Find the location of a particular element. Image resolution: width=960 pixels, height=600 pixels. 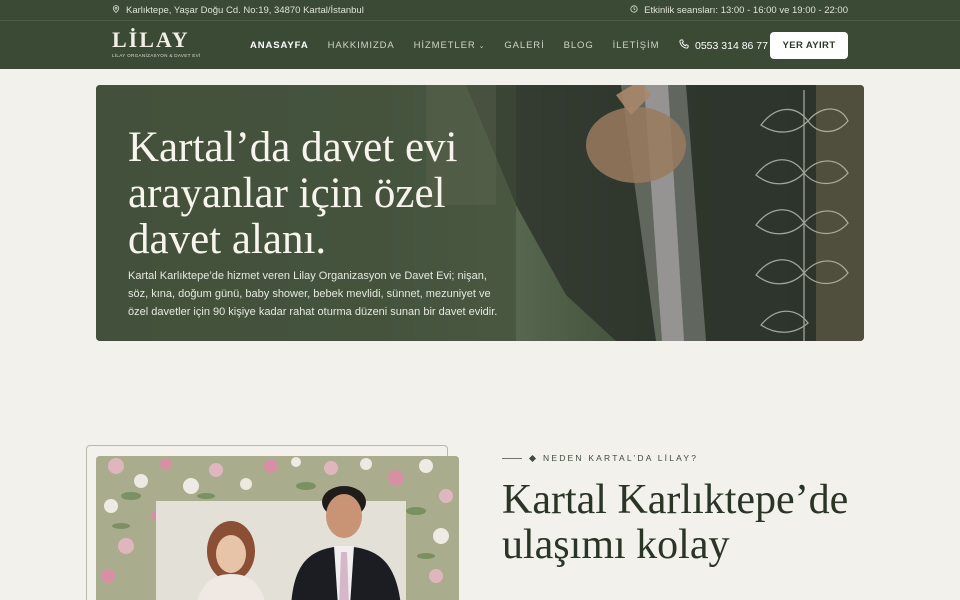

phone-link: 0553 314 86 77 is located at coordinates (723, 45).